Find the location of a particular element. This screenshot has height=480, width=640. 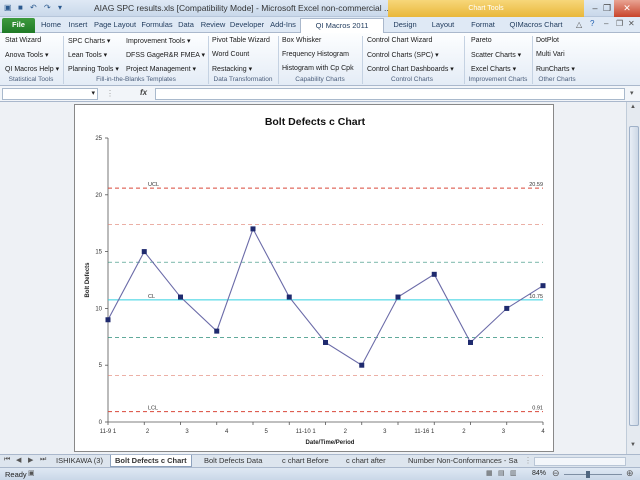

control-chart-dashboards-button: Control Chart Dashboards ▾ is located at coordinates (410, 69).